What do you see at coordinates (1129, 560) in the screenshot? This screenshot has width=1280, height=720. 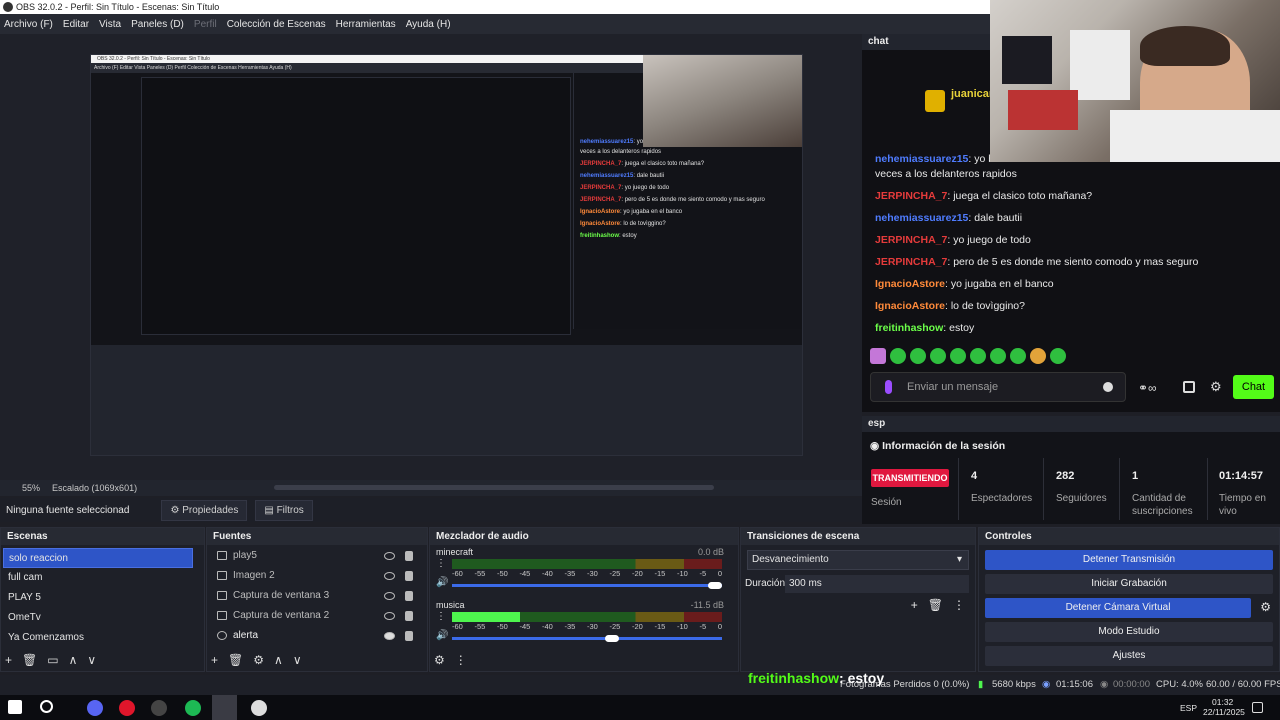 I see `stop-streaming-button: Detener Transmisión` at bounding box center [1129, 560].